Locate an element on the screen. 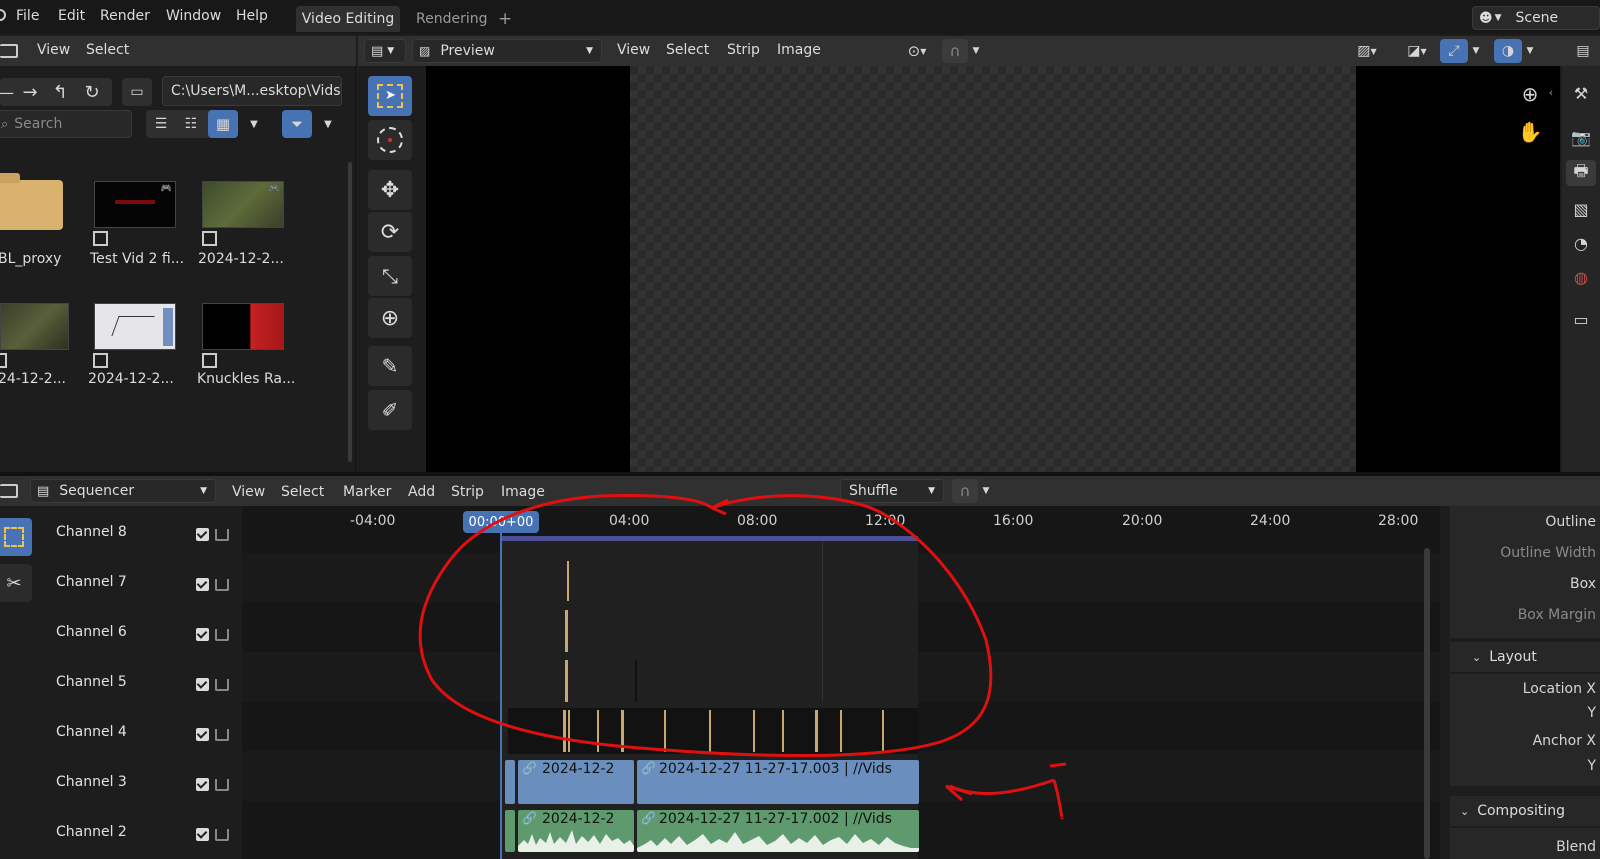 The width and height of the screenshot is (1600, 859). movie-strip: 🔗 2024-12-2 is located at coordinates (576, 782).